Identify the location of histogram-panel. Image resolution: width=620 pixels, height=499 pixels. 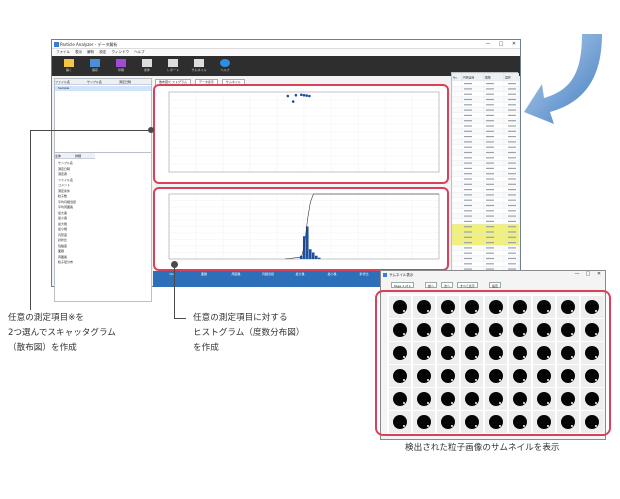
(301, 229).